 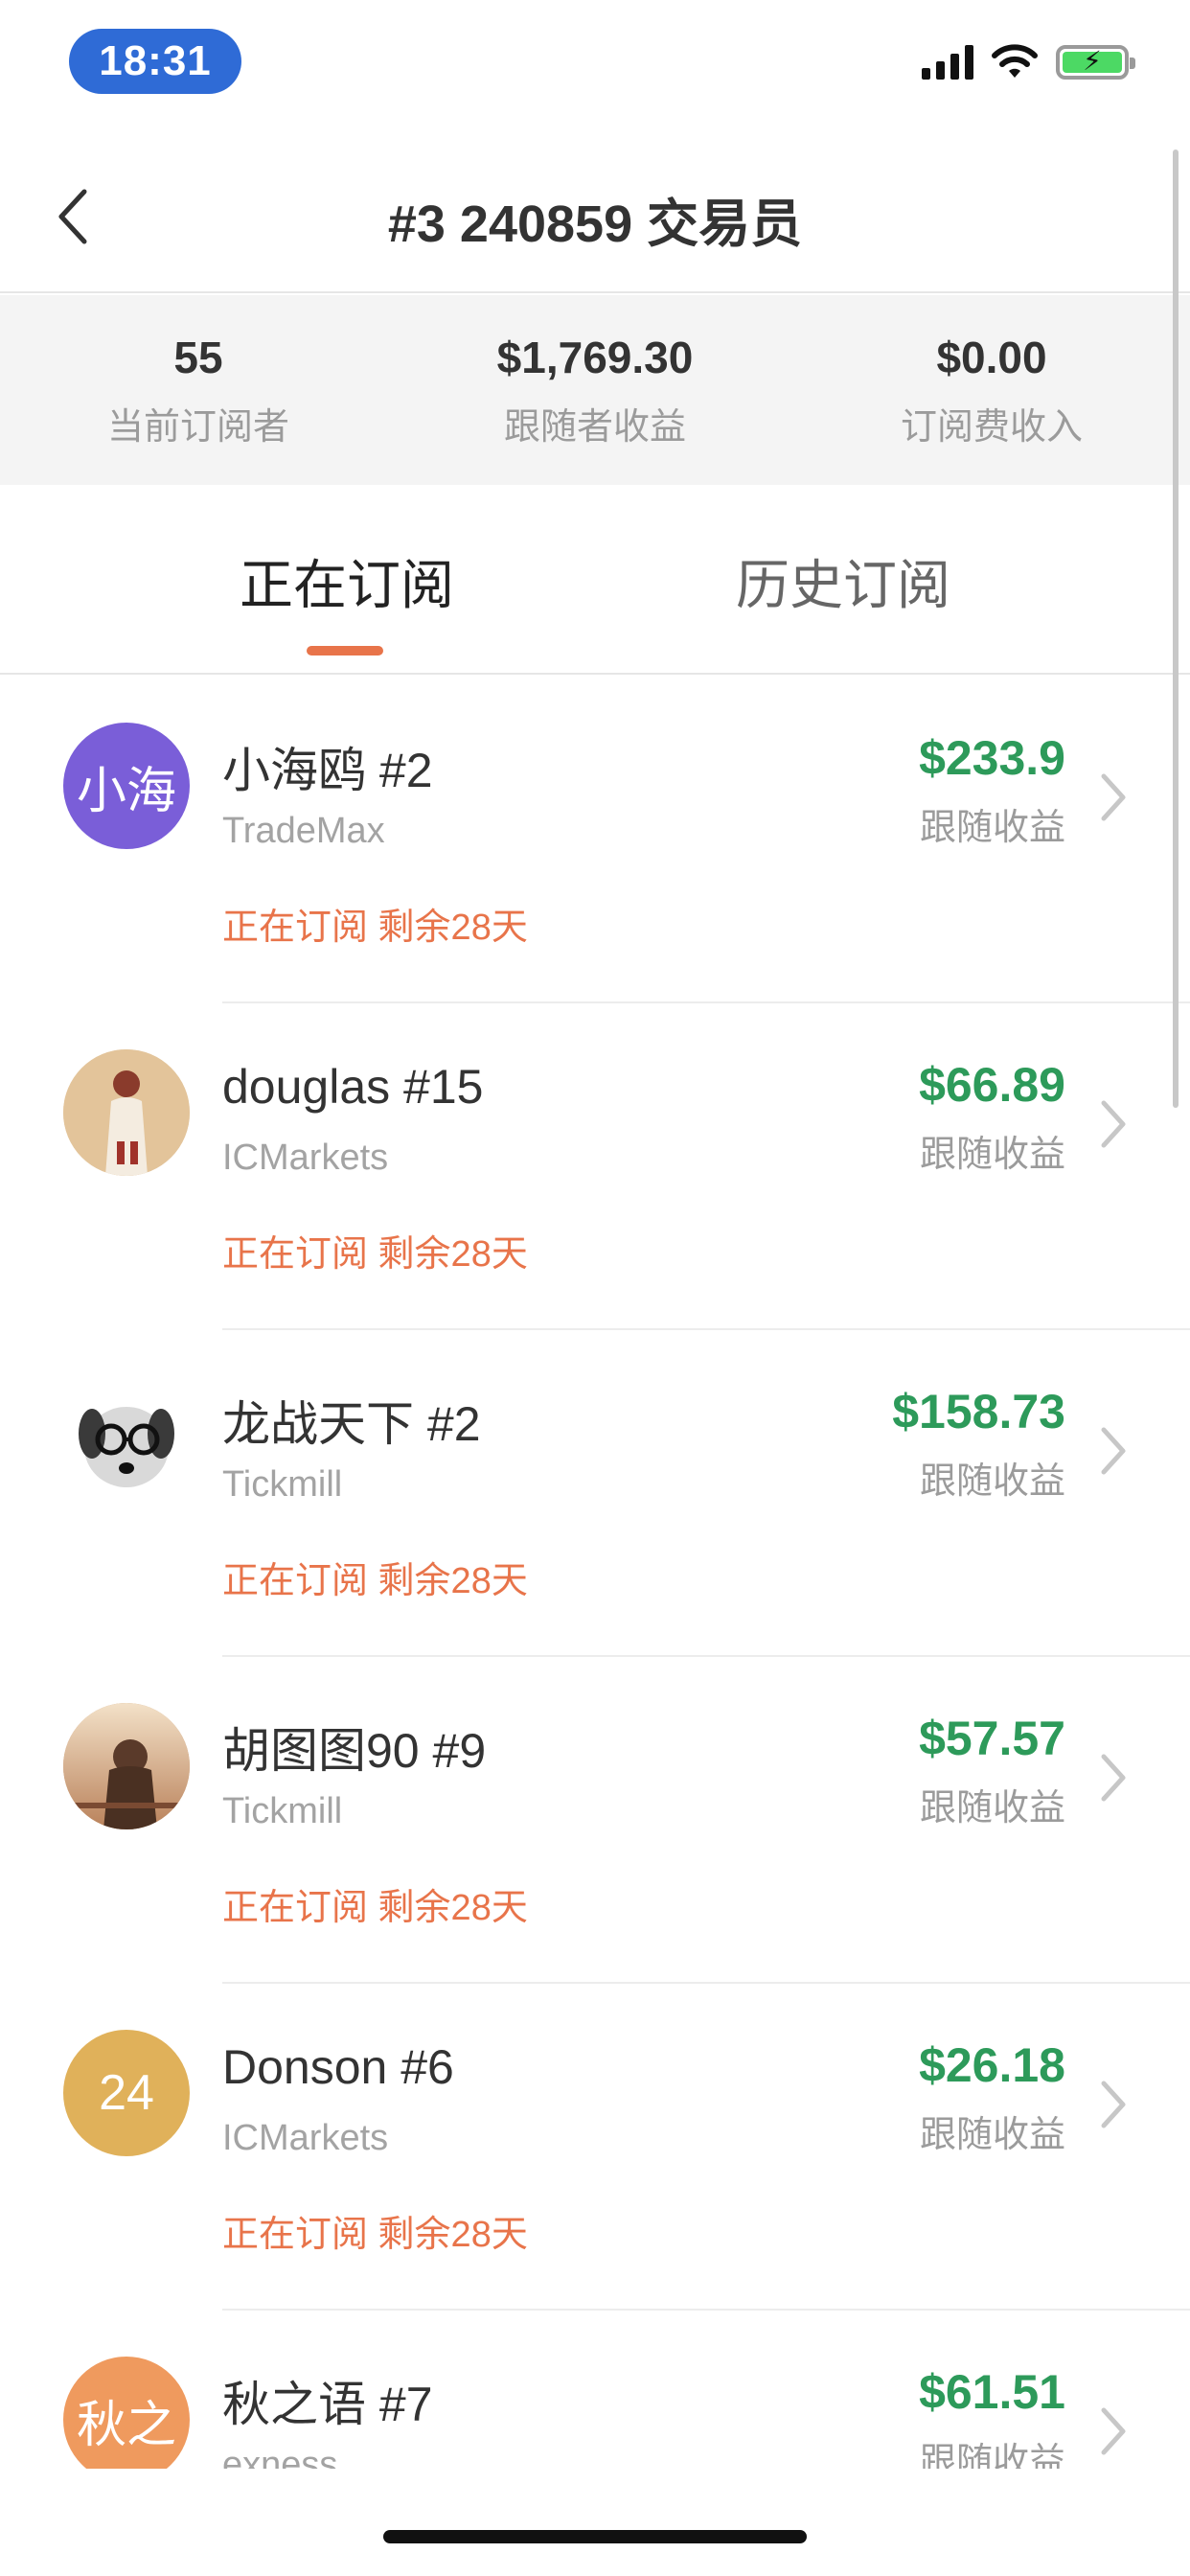 I want to click on stat-value: $0.00, so click(x=991, y=357).